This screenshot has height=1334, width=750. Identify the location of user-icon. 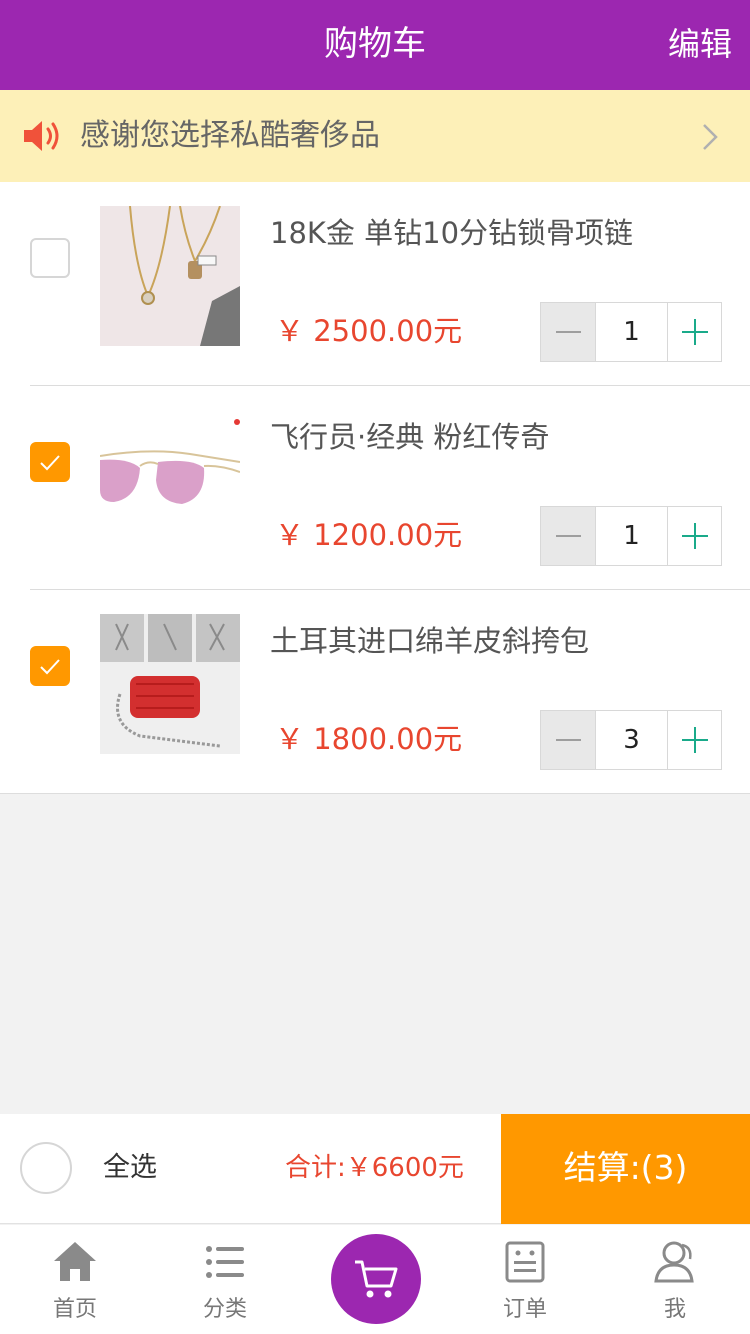
(674, 1262).